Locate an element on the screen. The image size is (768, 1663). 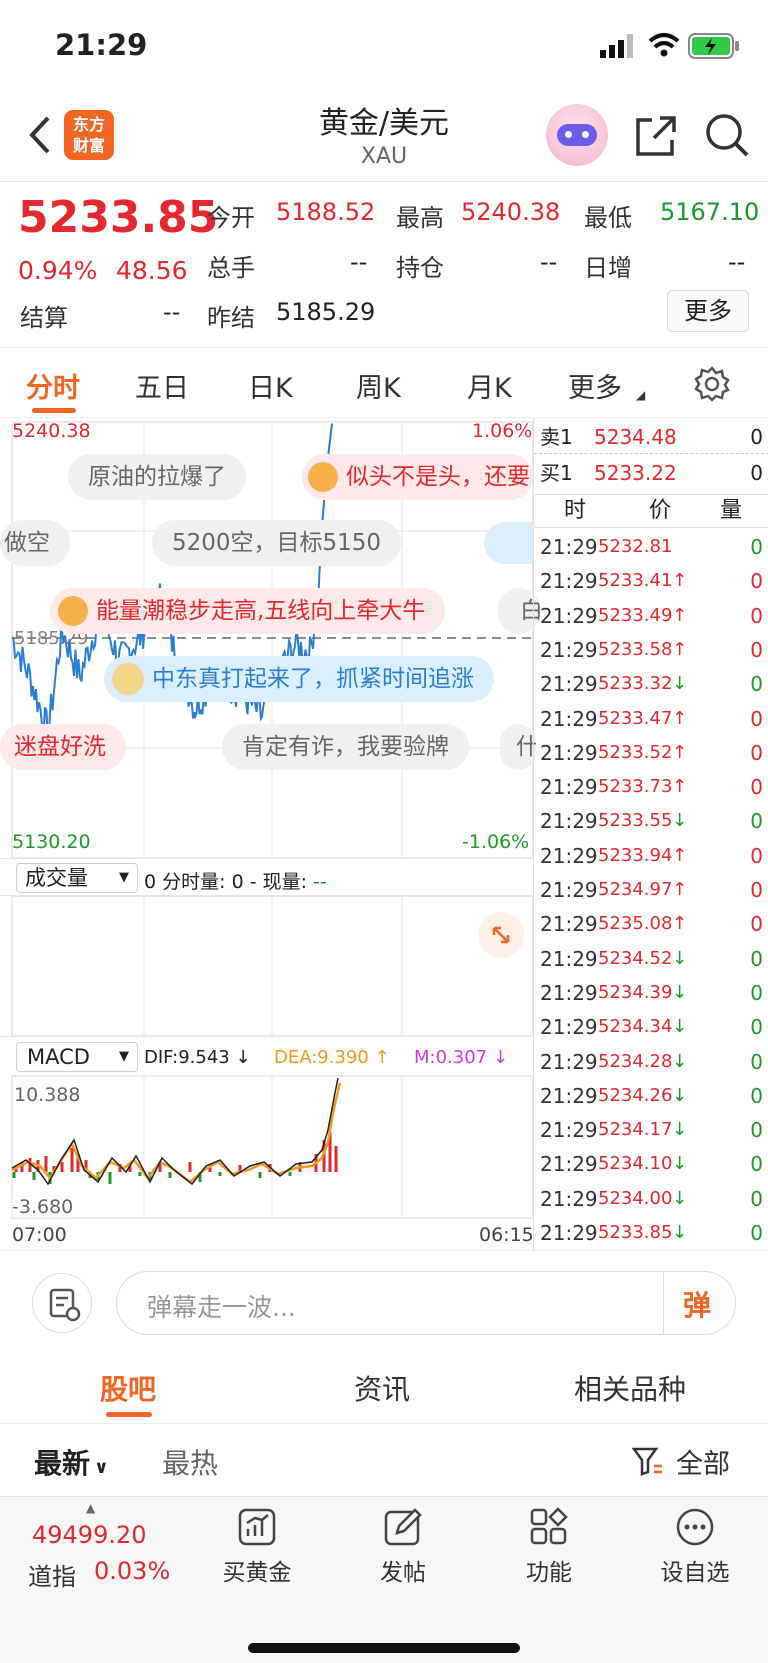
tab-active-indicator is located at coordinates (54, 410).